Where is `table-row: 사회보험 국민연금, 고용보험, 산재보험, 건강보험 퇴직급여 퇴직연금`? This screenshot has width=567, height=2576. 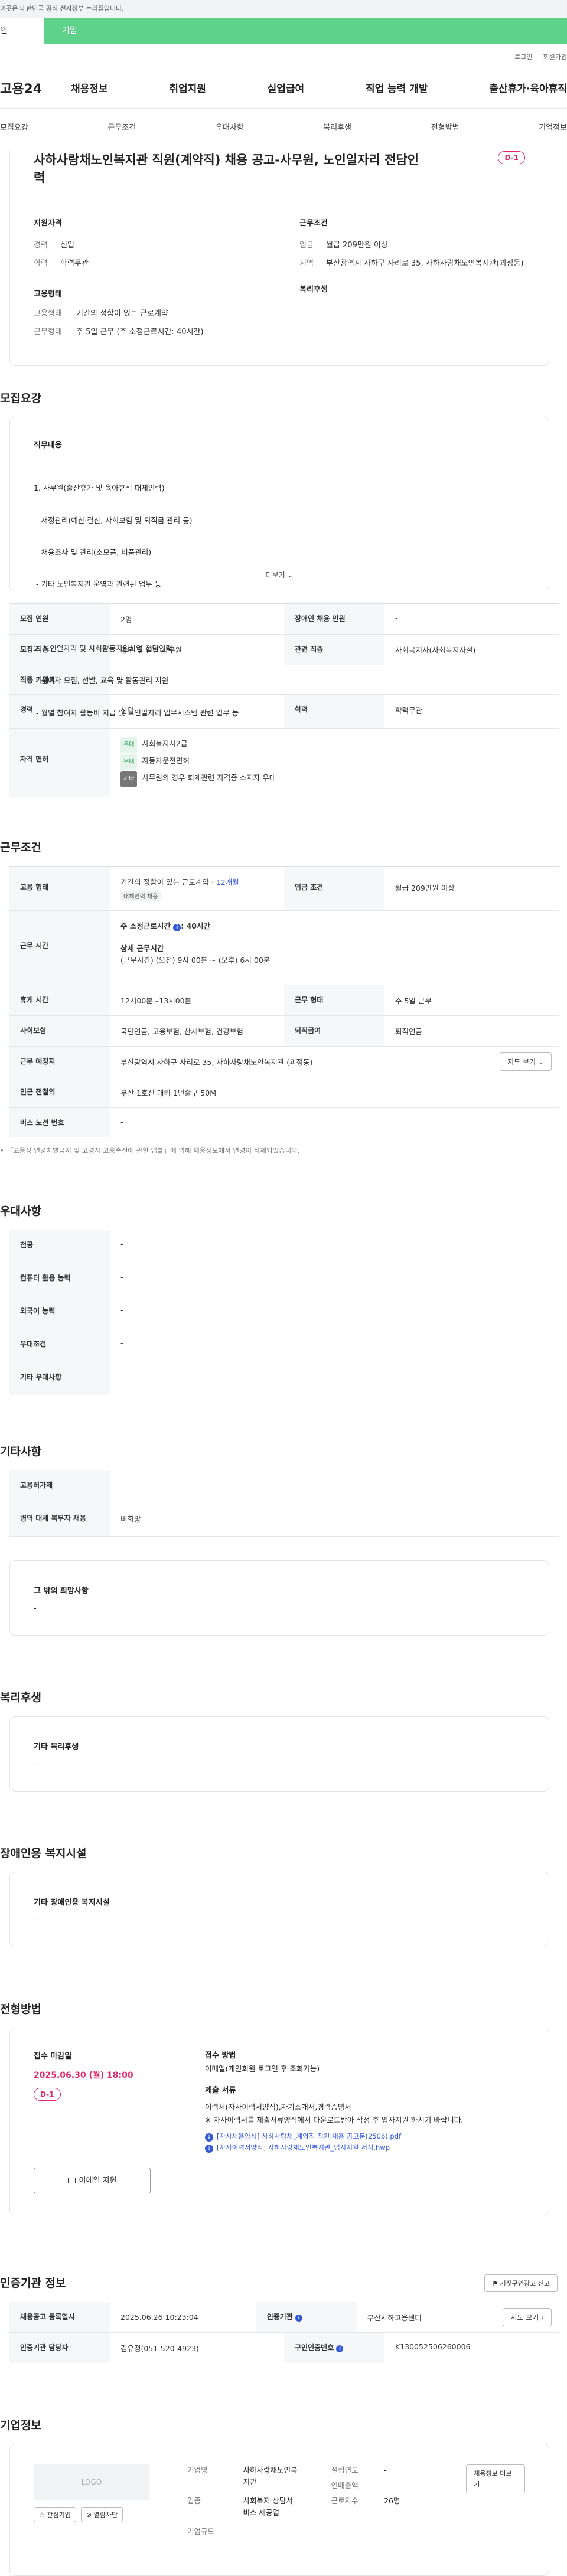
table-row: 사회보험 국민연금, 고용보험, 산재보험, 건강보험 퇴직급여 퇴직연금 is located at coordinates (284, 1031).